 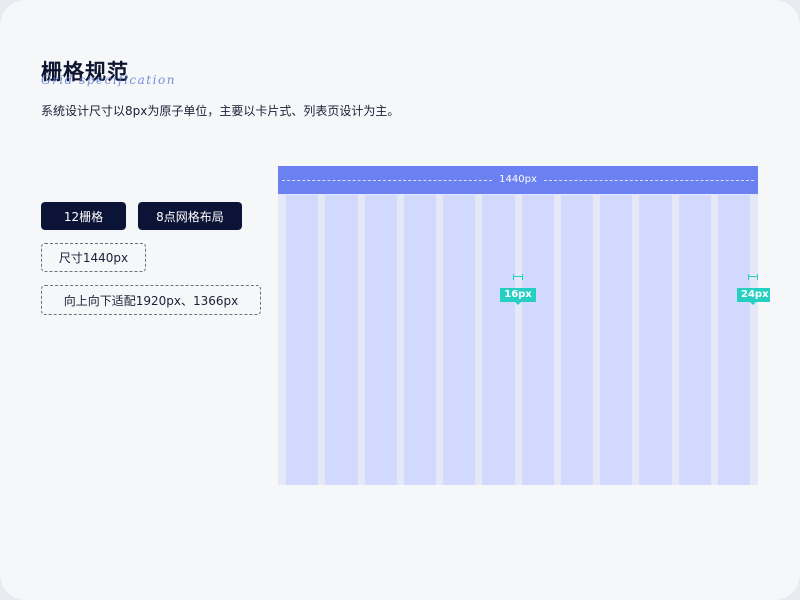 I want to click on margin-measure-tick, so click(x=753, y=277).